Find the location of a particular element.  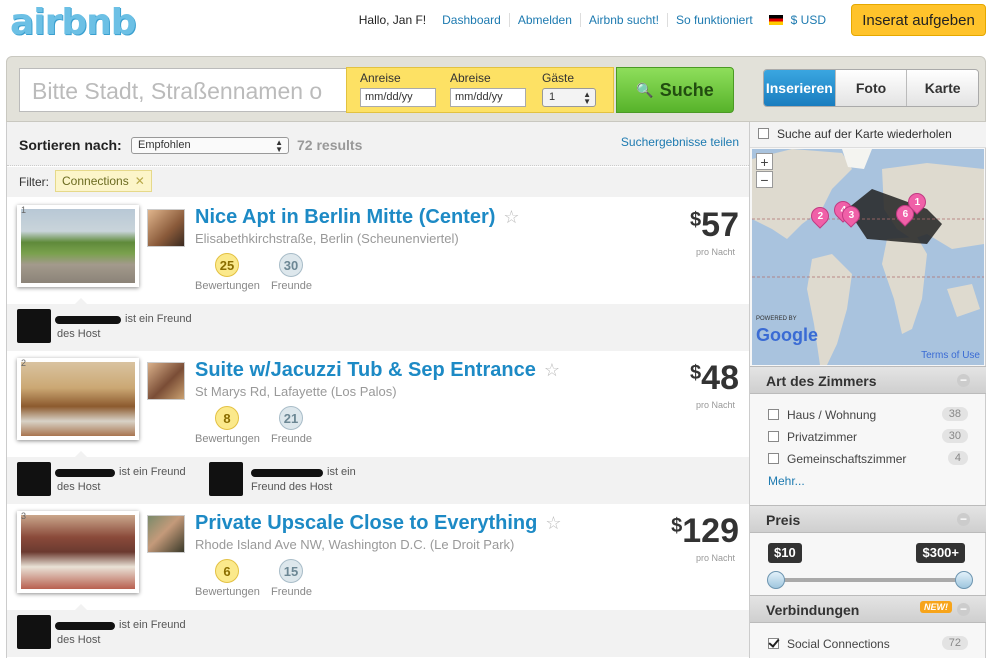

user-greeting: Hallo, Jan F! is located at coordinates (392, 20).